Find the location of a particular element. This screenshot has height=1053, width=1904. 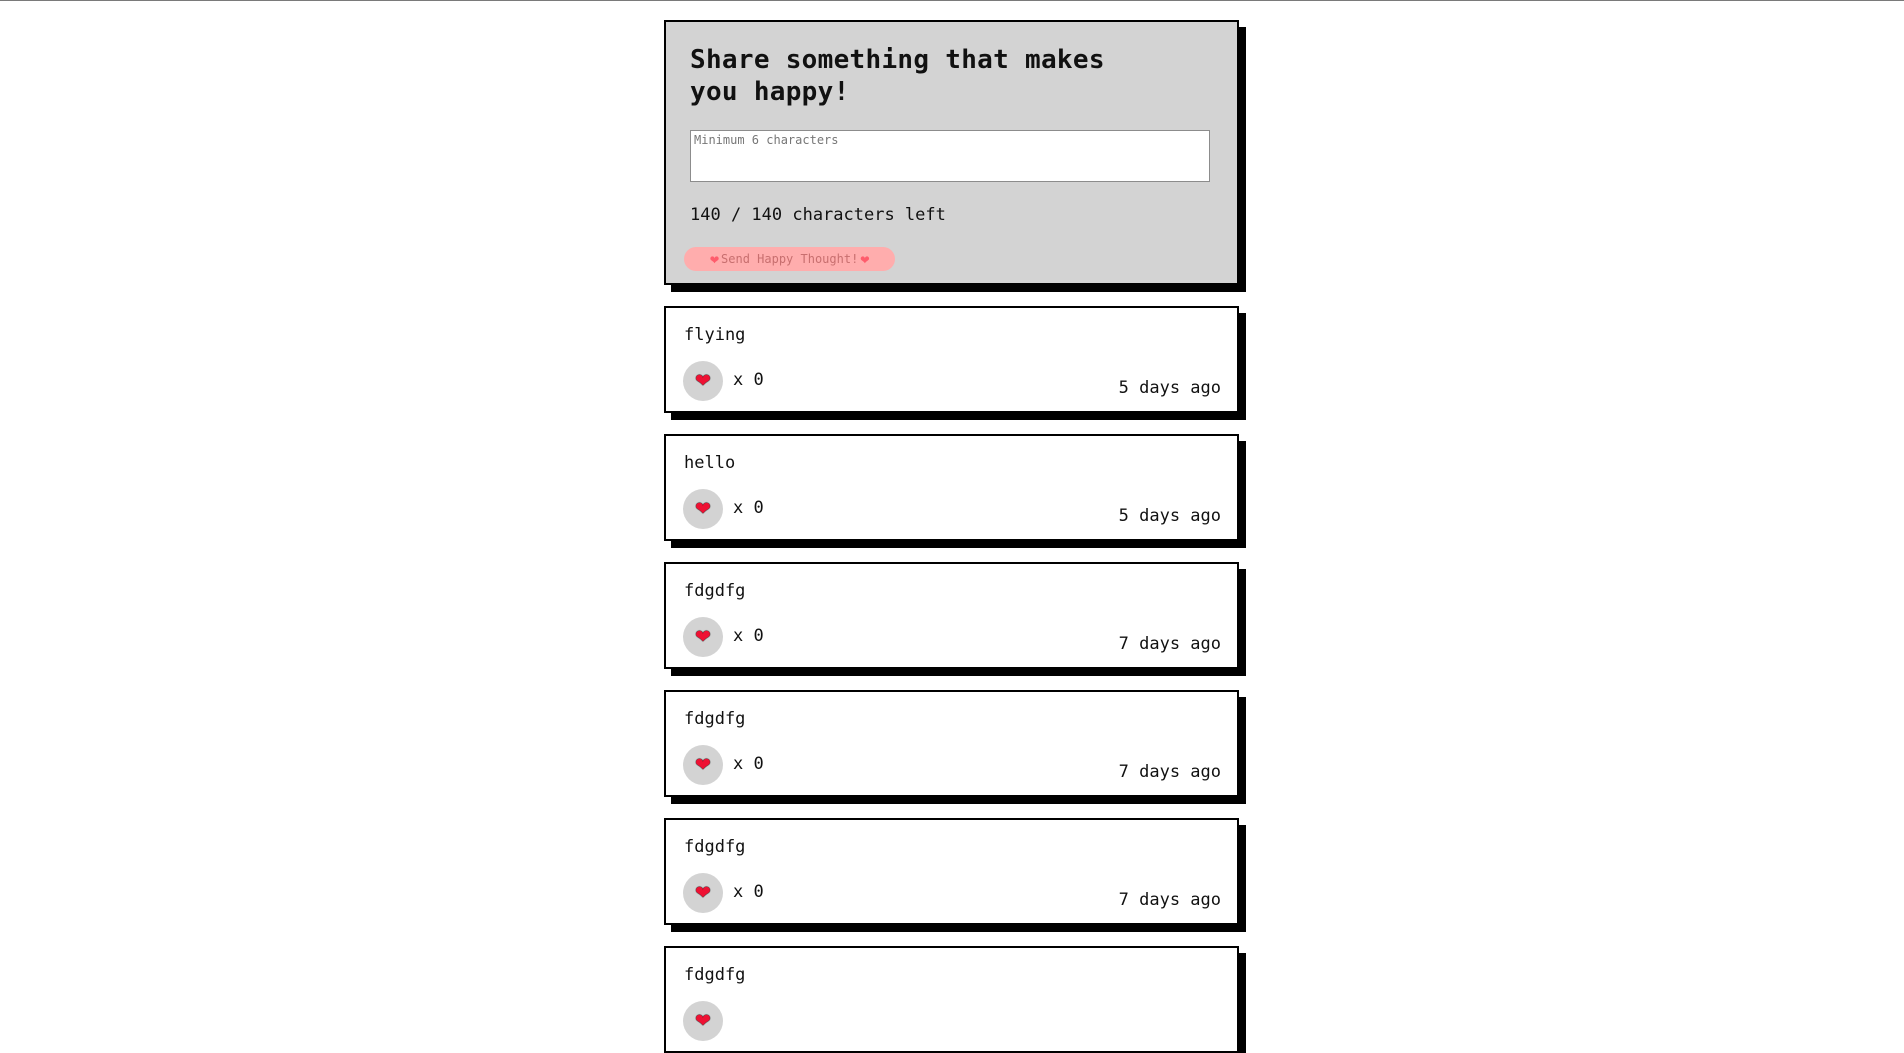

character-counter: 140 / 140 characters left is located at coordinates (818, 215).